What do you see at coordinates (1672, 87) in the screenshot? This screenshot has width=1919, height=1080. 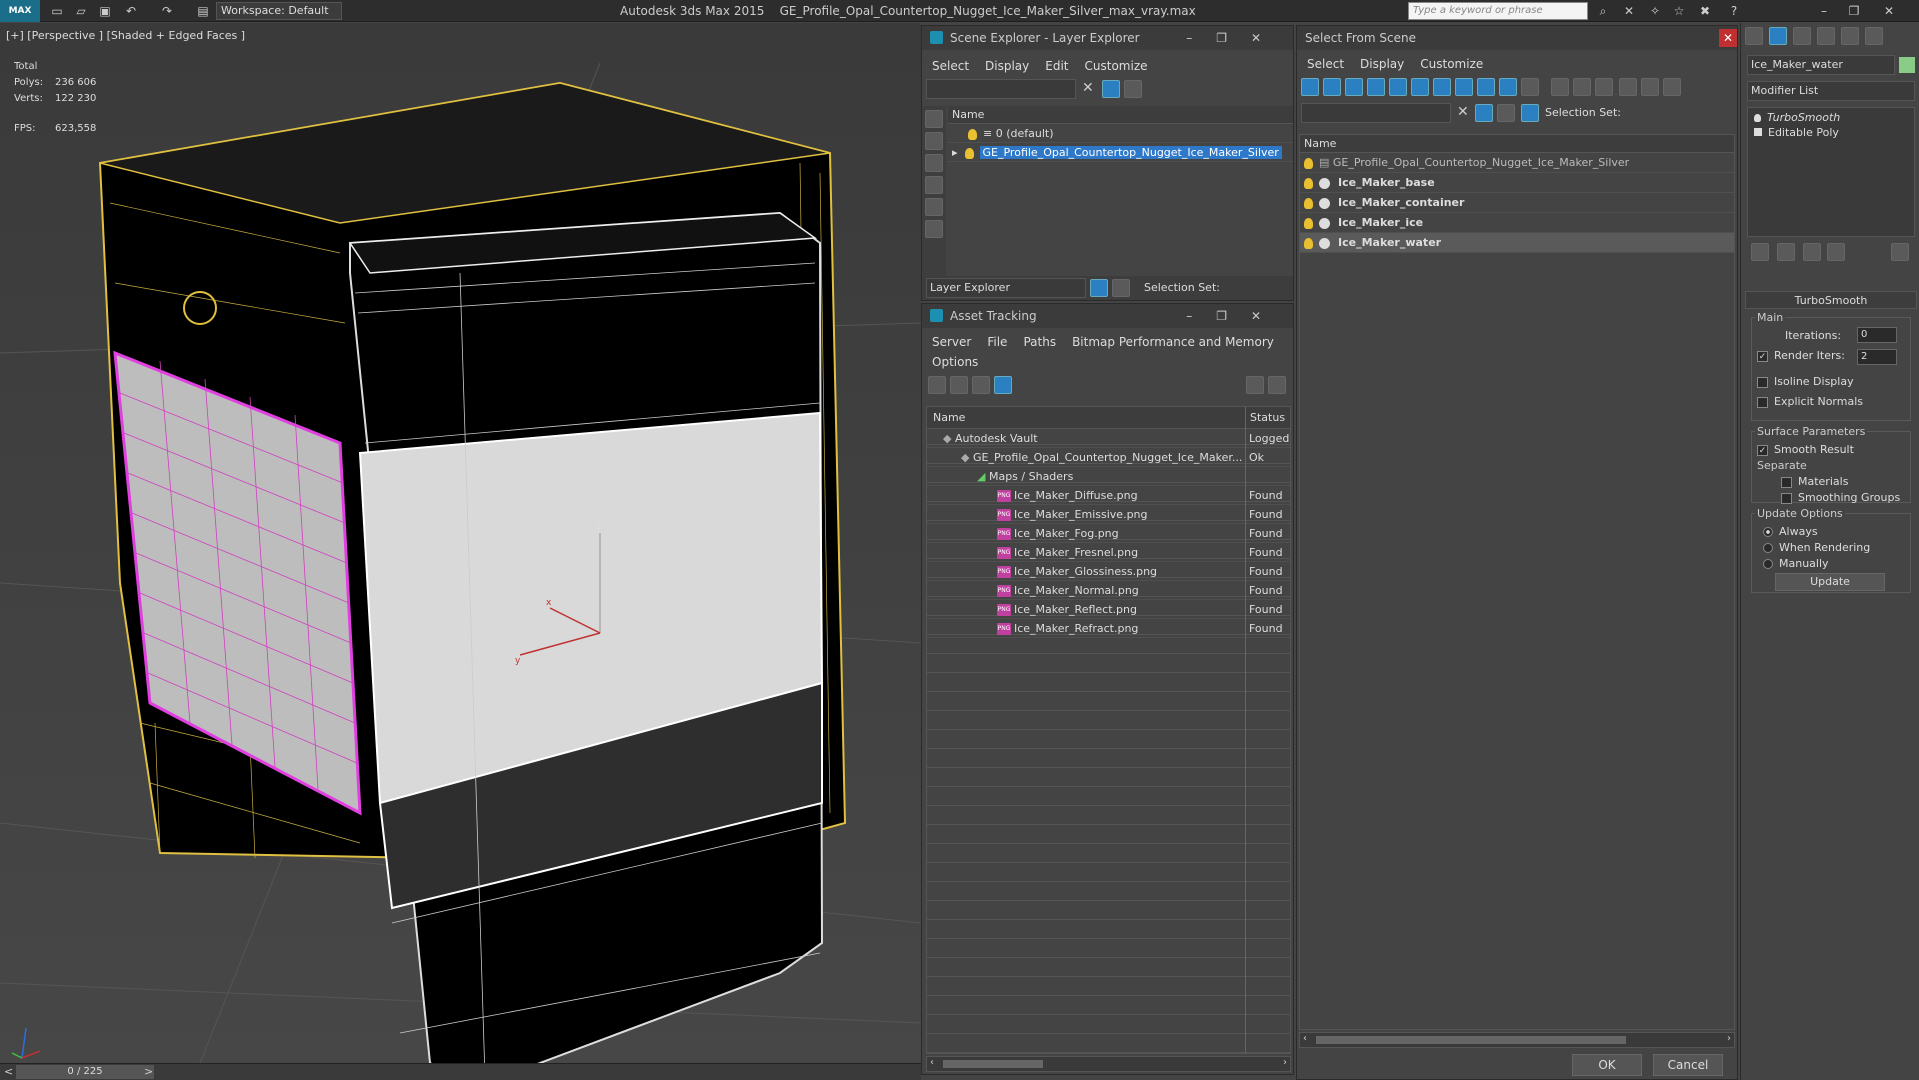 I see `sync-selection-icon` at bounding box center [1672, 87].